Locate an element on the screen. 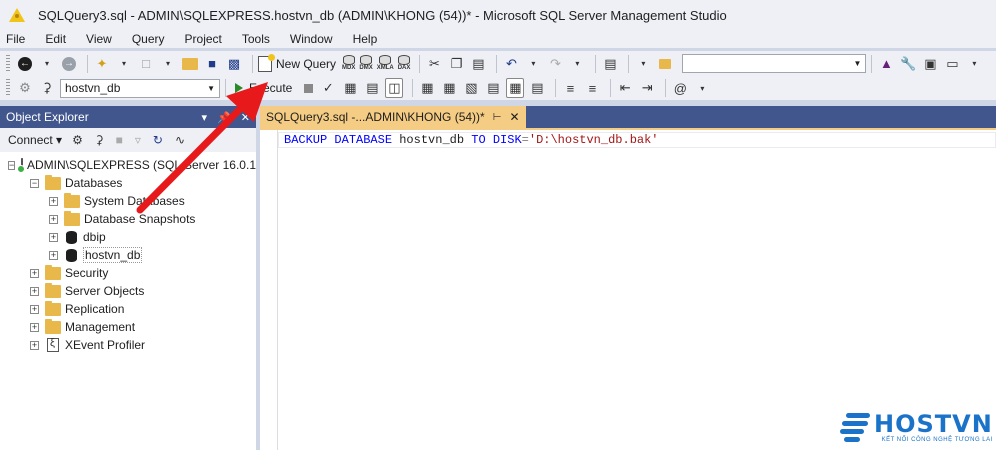 The width and height of the screenshot is (996, 450). tree-node-databases: − Databases is located at coordinates (128, 183).